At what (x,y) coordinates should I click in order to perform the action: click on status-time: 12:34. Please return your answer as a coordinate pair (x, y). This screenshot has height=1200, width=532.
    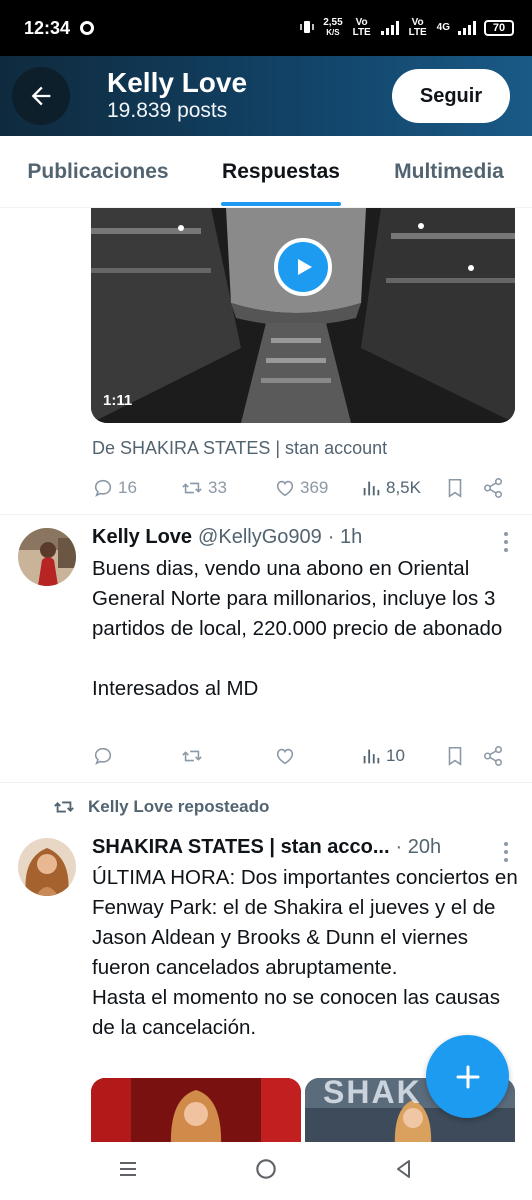
    Looking at the image, I should click on (47, 27).